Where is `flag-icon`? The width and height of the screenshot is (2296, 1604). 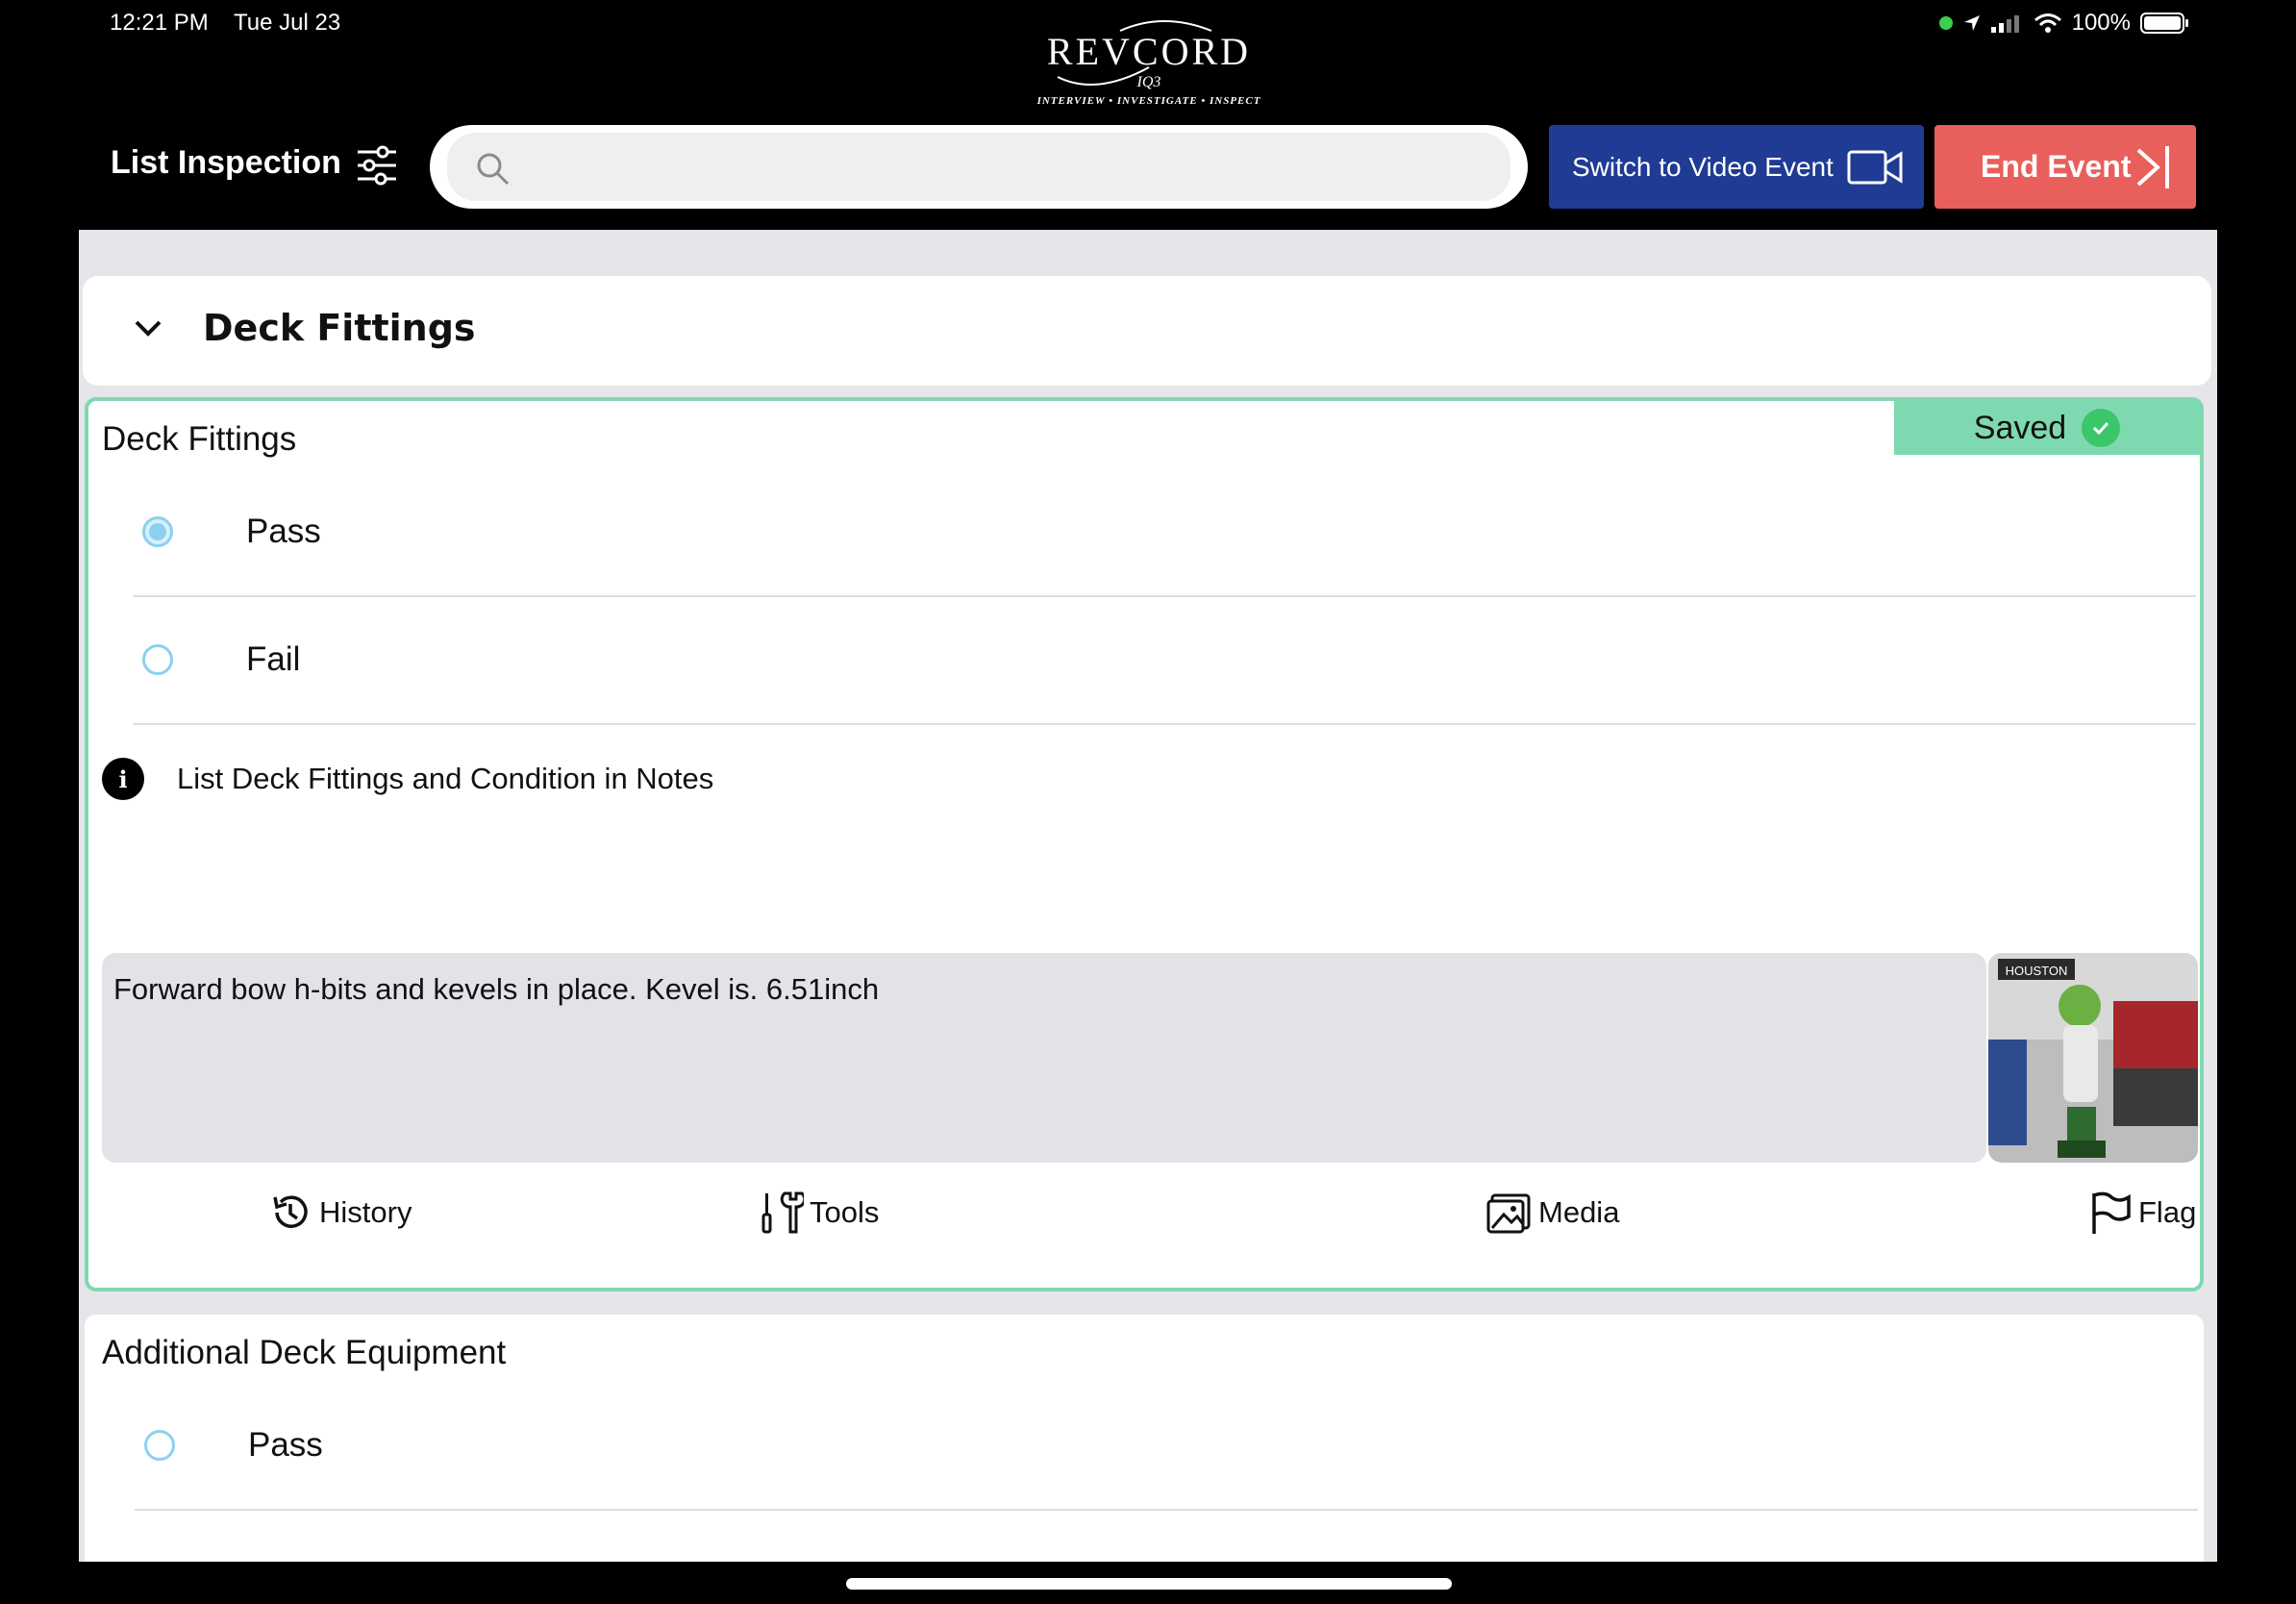
flag-icon is located at coordinates (2111, 1212).